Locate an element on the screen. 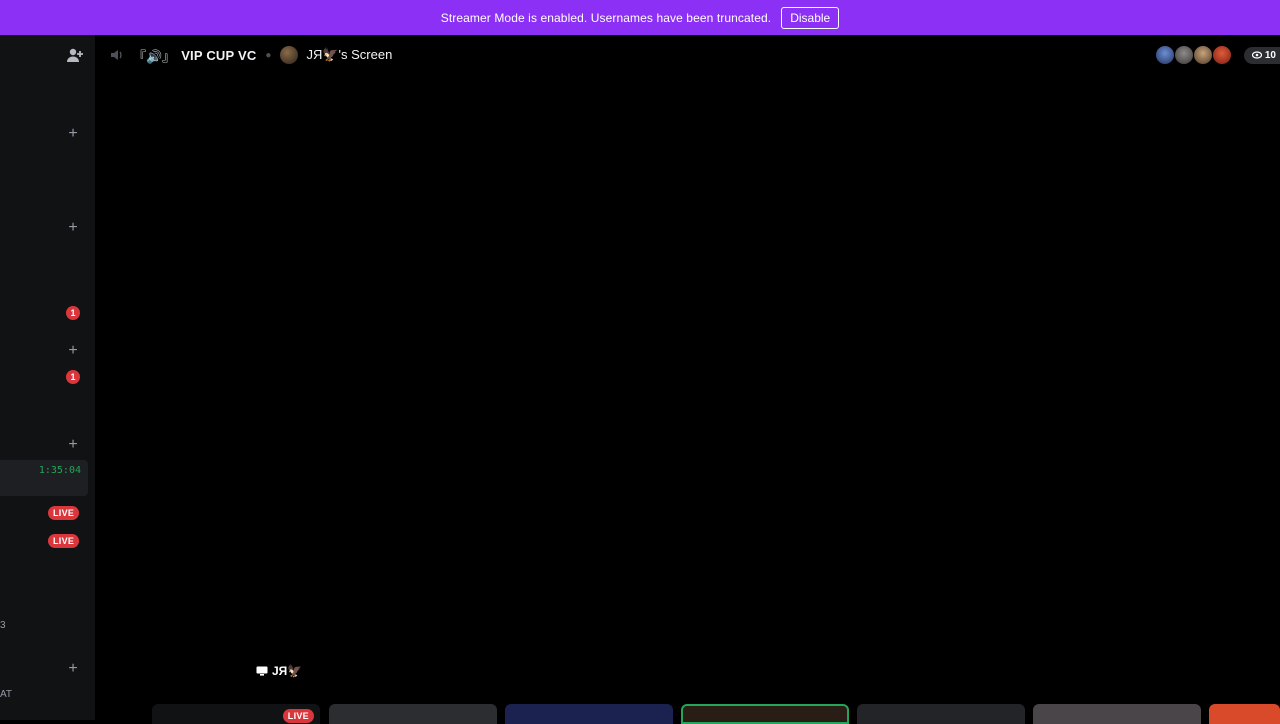 This screenshot has height=724, width=1280. channel-title: 『🔊』 VIP CUP VC is located at coordinates (194, 55).